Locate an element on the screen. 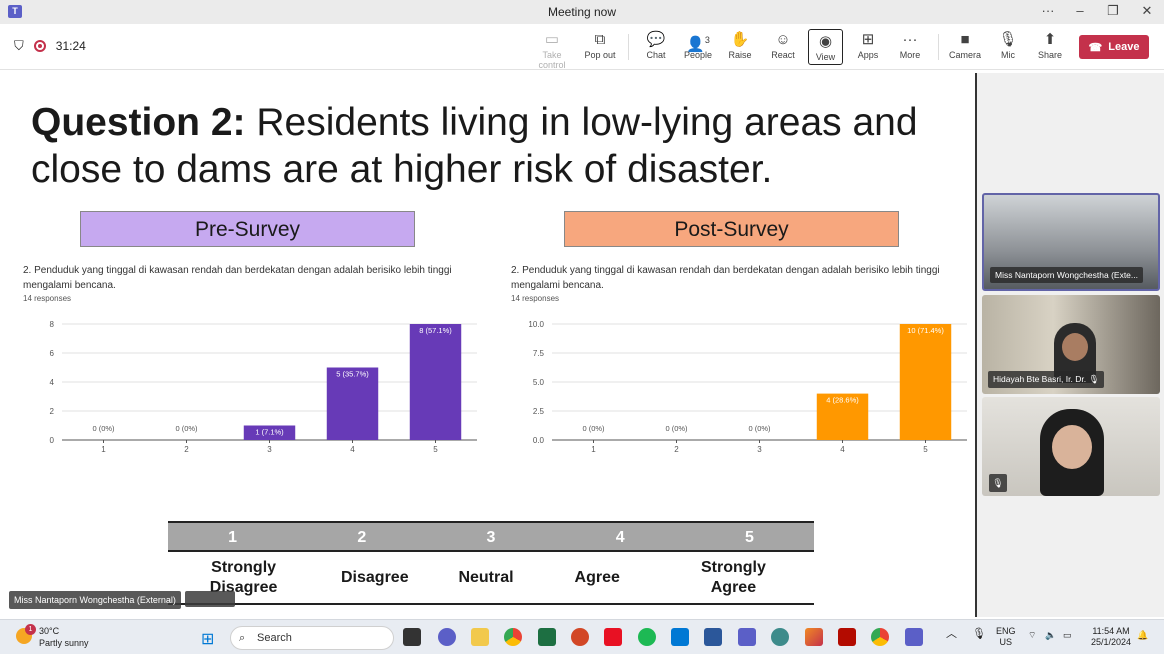 The height and width of the screenshot is (654, 1164). pop-out-button: ⧉ Pop out is located at coordinates (600, 48).